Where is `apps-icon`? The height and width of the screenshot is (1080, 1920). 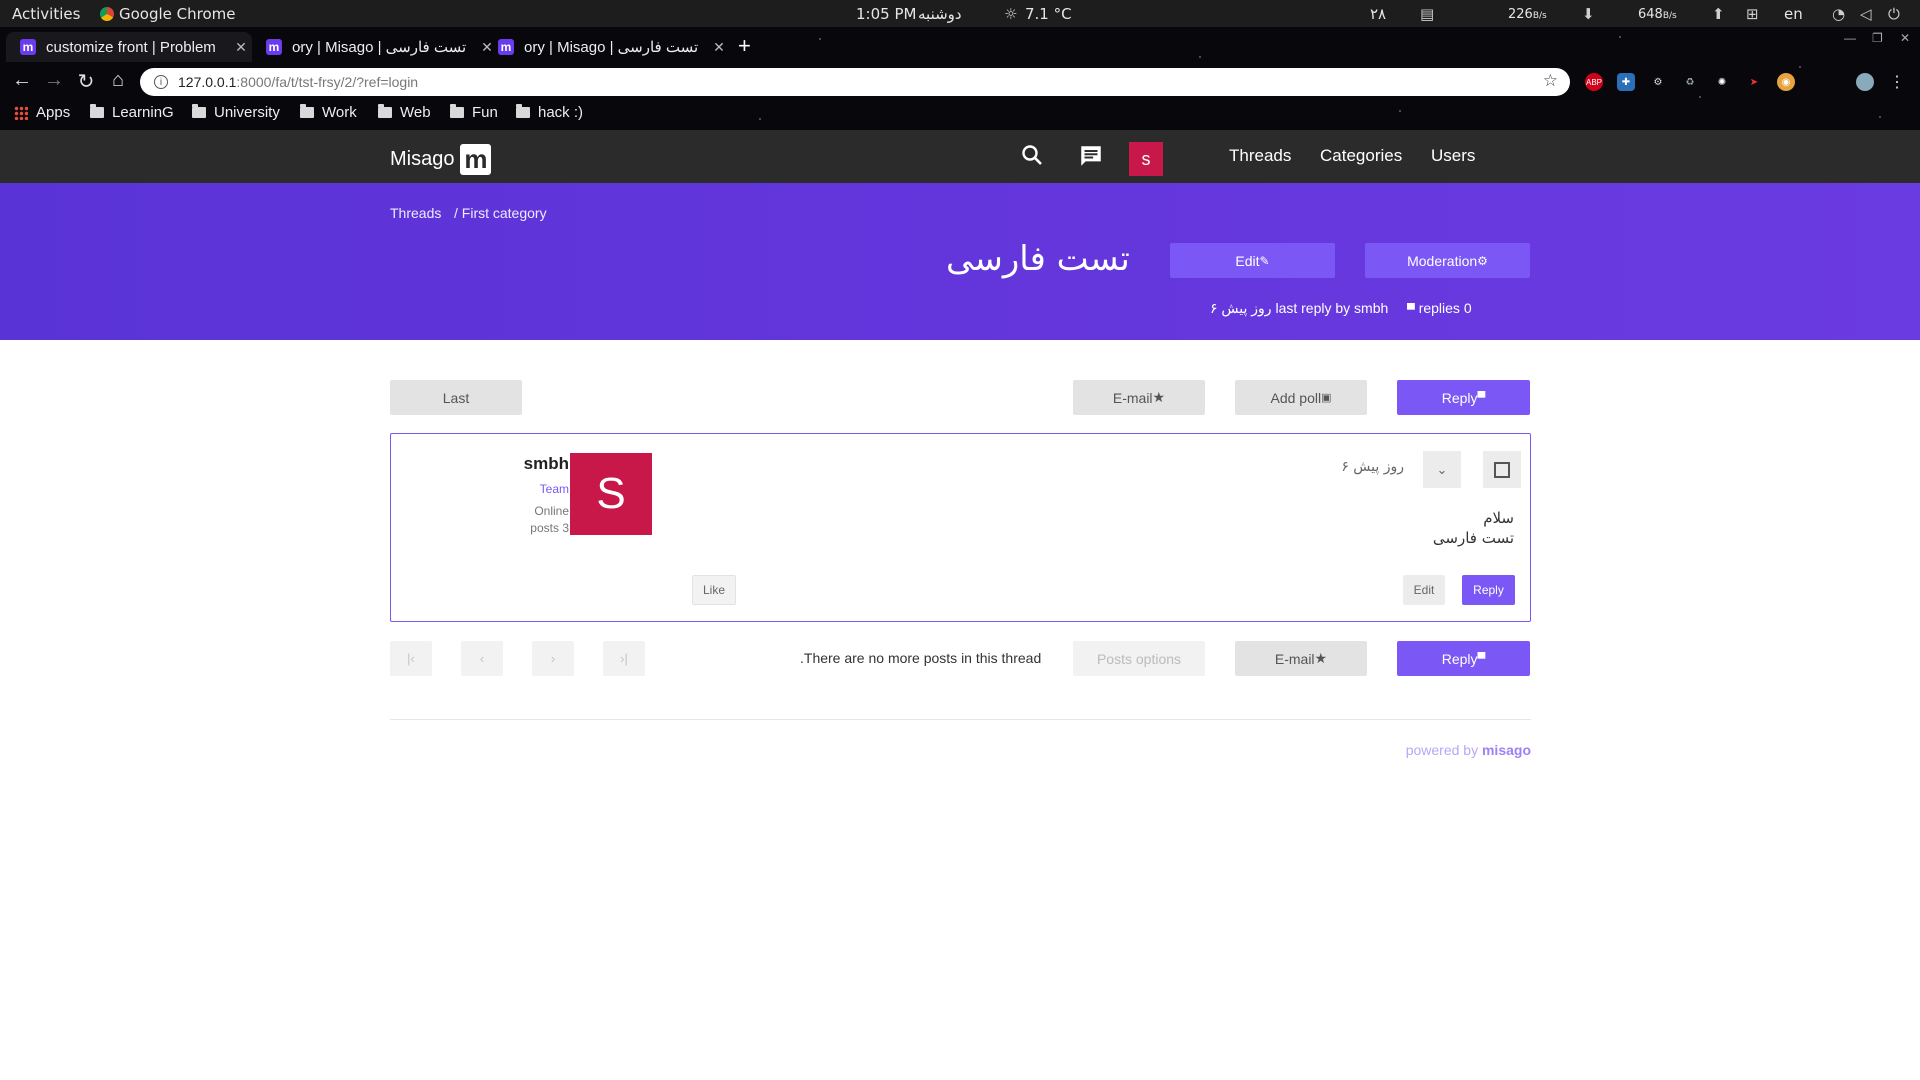 apps-icon is located at coordinates (21, 112).